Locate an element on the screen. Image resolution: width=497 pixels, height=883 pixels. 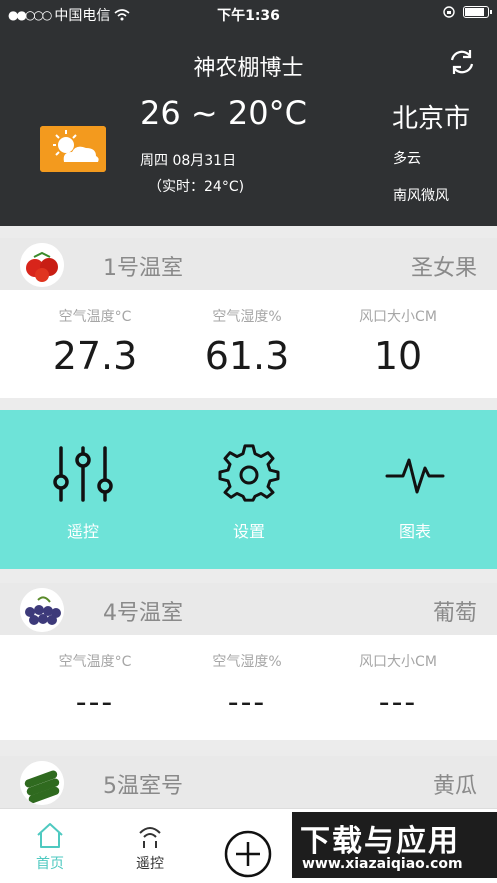
tab-label: 遥控 is located at coordinates (150, 864).